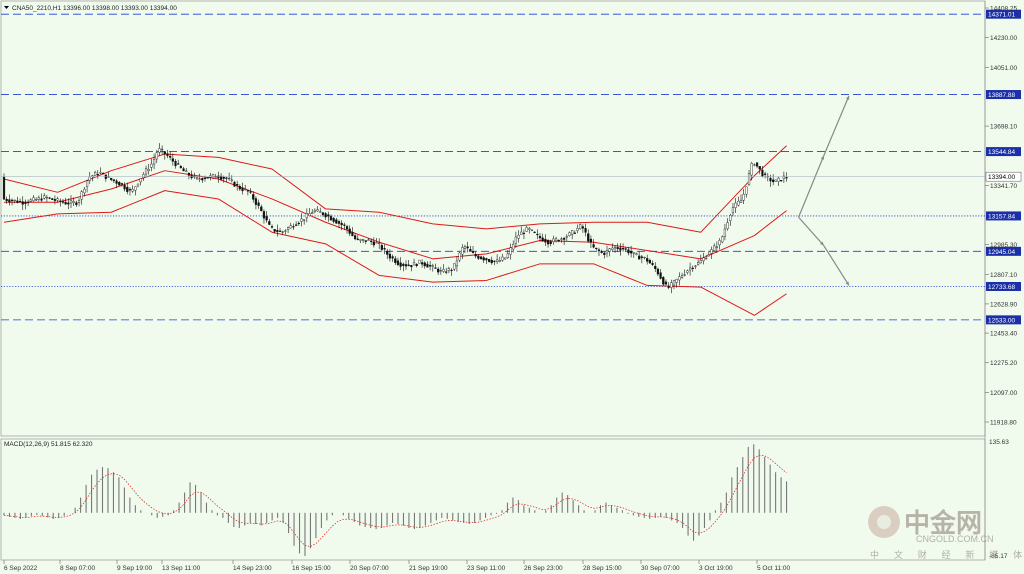 This screenshot has height=574, width=1024. Describe the element at coordinates (999, 442) in the screenshot. I see `macd-axis-top: 135.63` at that location.